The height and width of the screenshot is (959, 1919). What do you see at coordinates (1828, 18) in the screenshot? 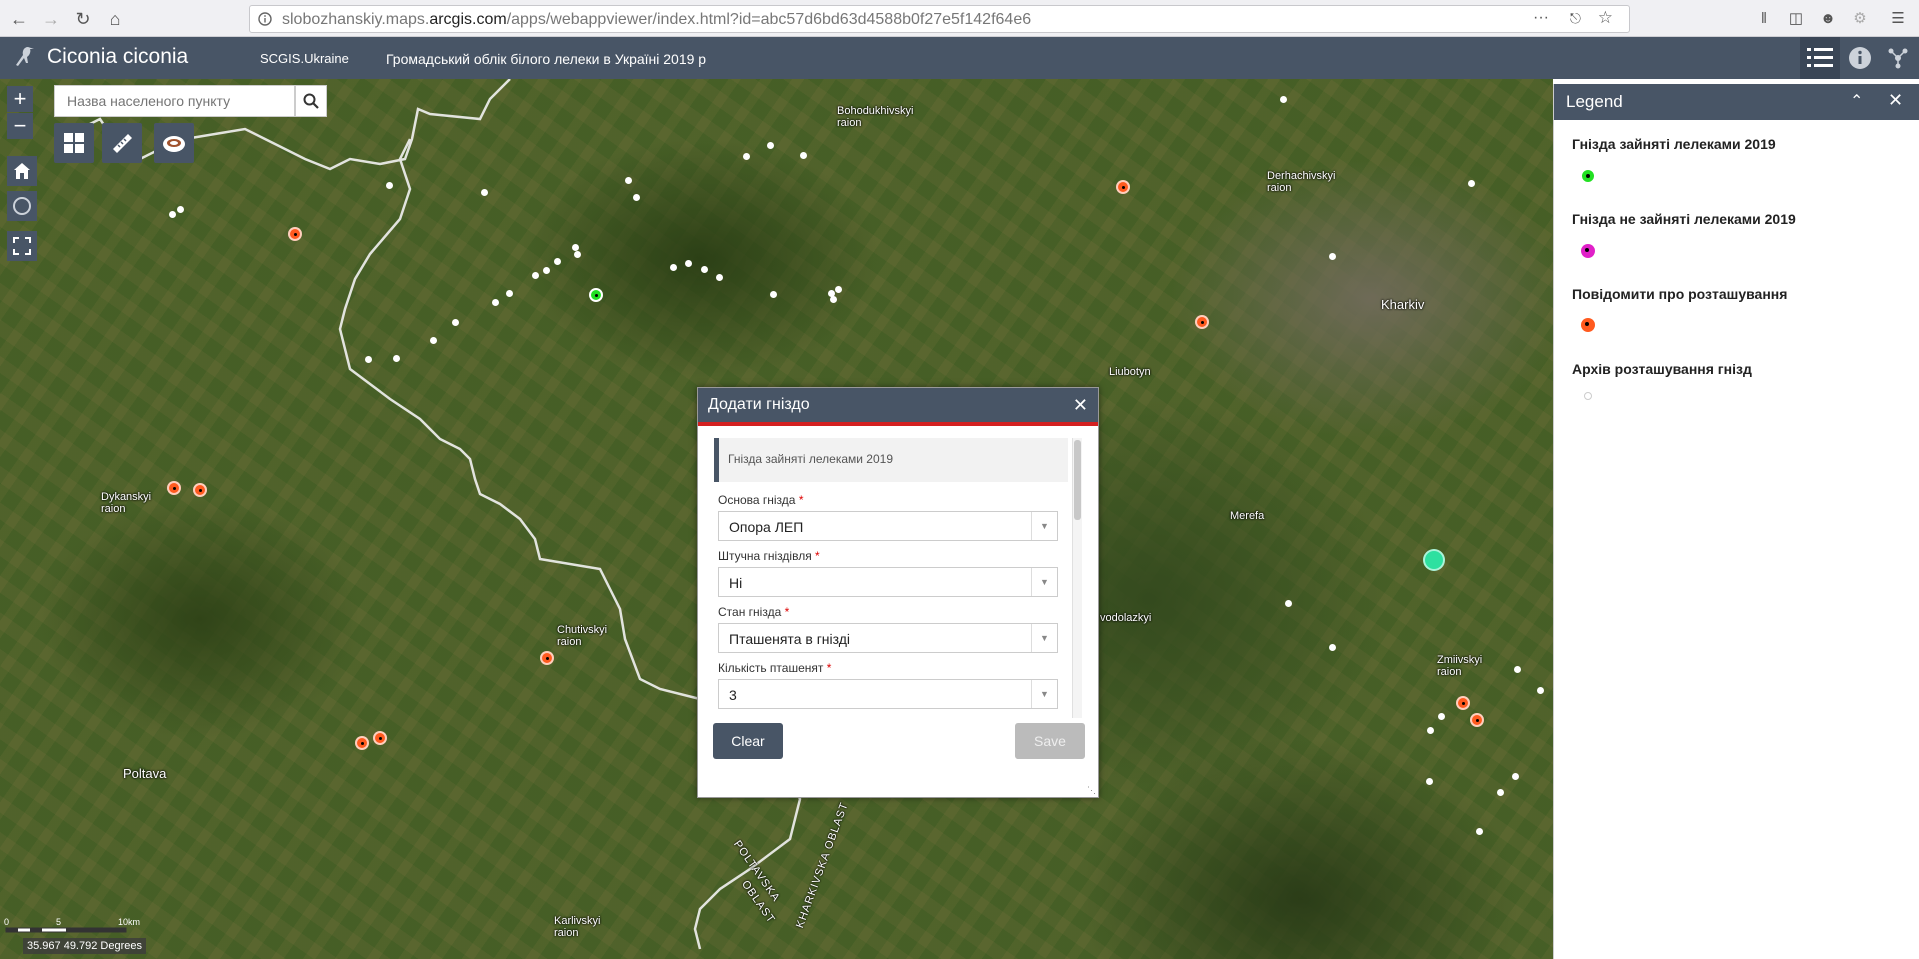
I see `account-icon: ☻` at bounding box center [1828, 18].